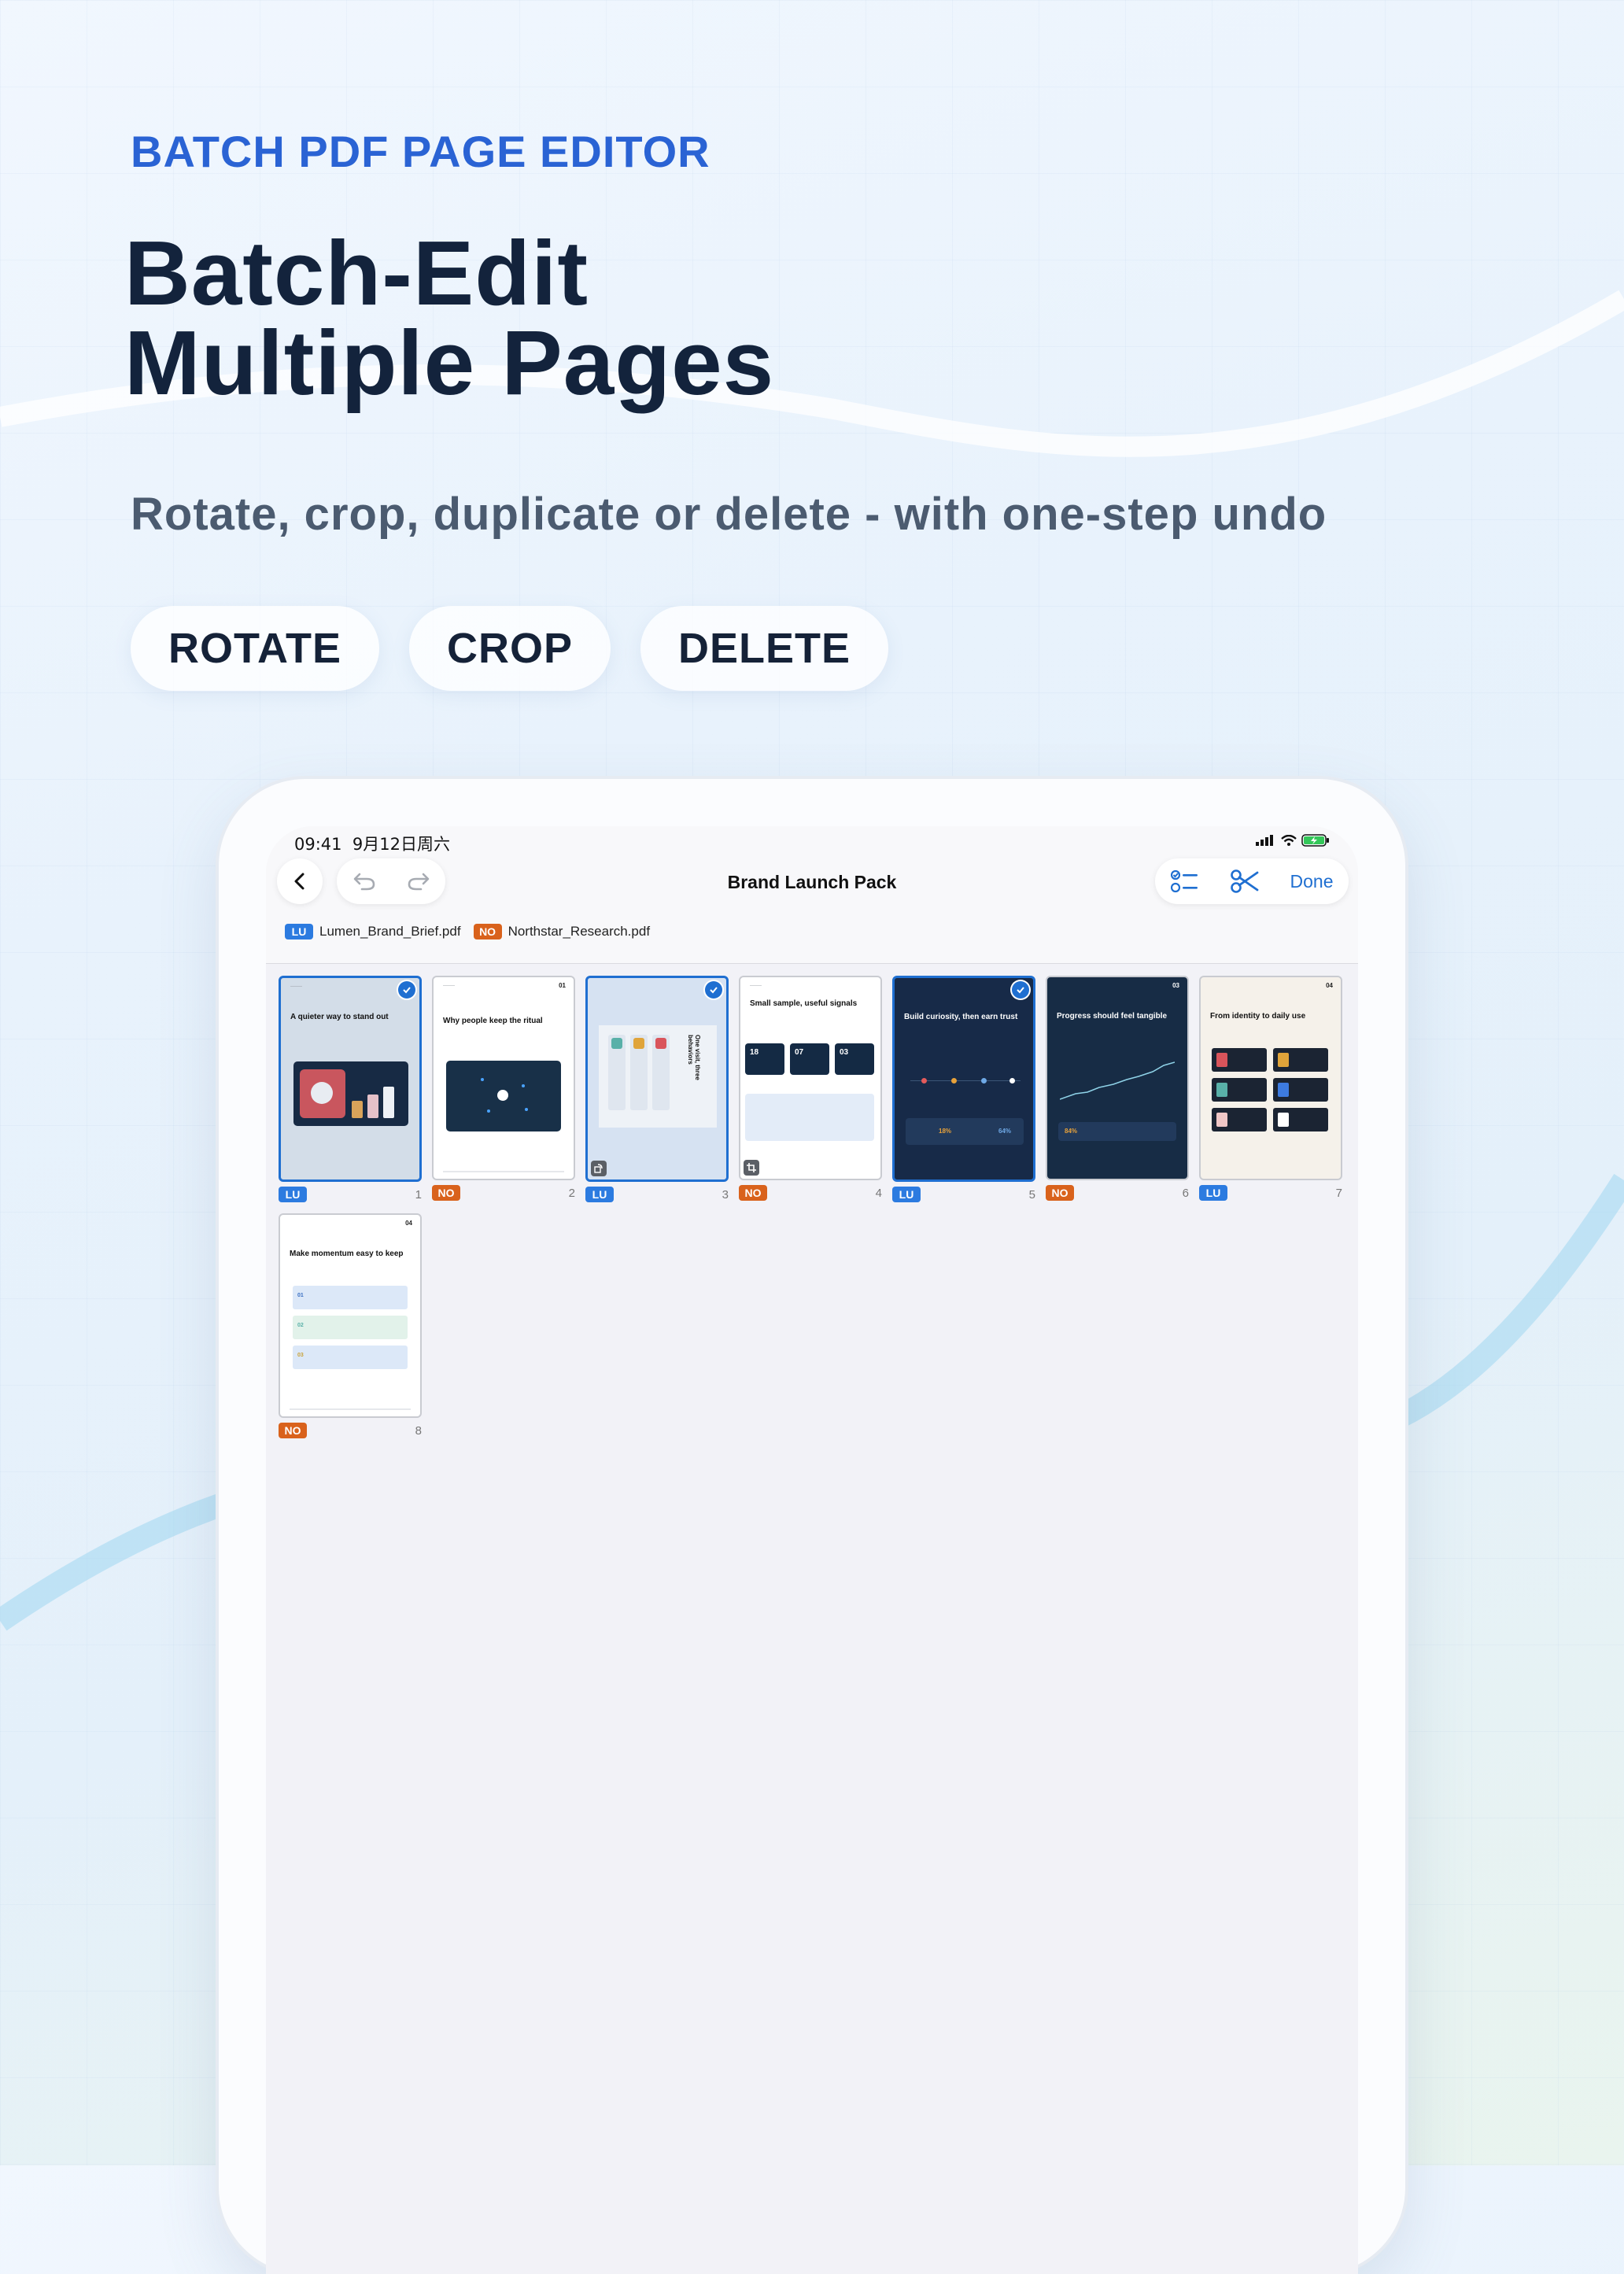 The height and width of the screenshot is (2274, 1624). Describe the element at coordinates (350, 1194) in the screenshot. I see `page-footer: LU 1` at that location.